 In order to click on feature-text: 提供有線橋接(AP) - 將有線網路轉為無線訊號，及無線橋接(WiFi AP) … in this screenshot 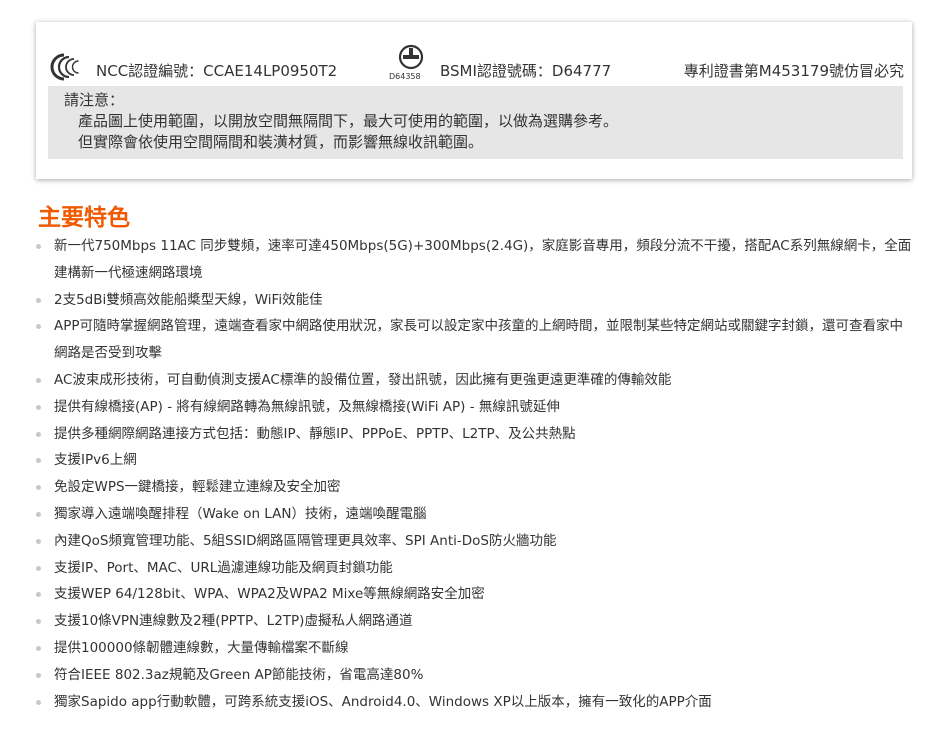, I will do `click(307, 406)`.